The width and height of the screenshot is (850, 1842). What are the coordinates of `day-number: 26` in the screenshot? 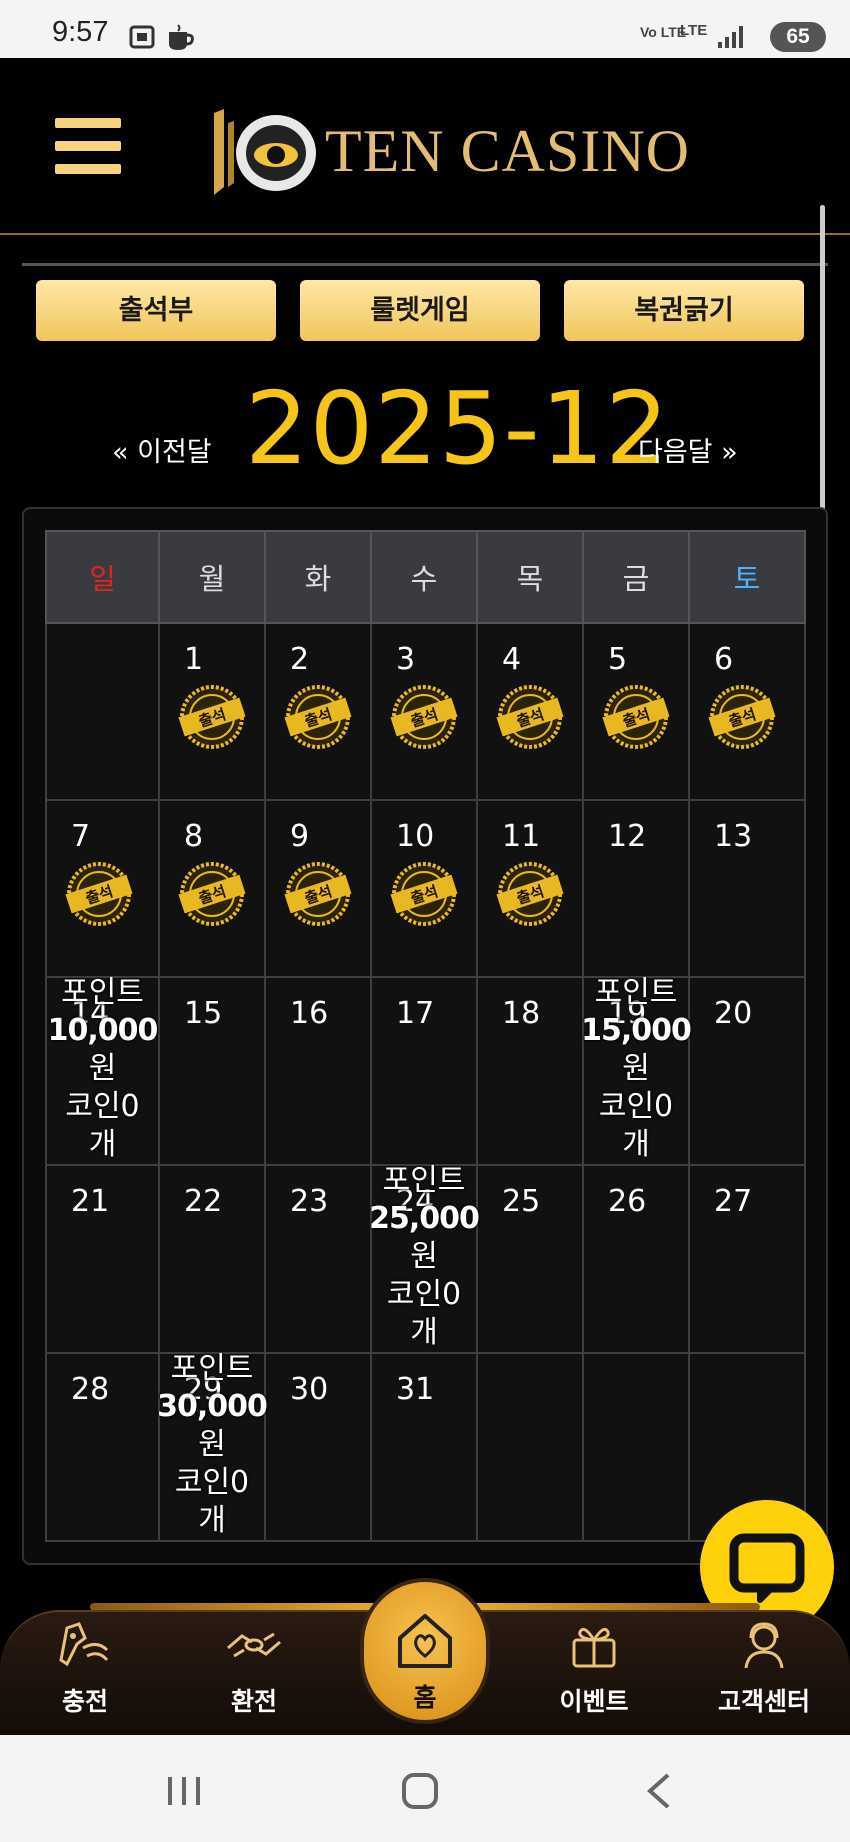 It's located at (627, 1201).